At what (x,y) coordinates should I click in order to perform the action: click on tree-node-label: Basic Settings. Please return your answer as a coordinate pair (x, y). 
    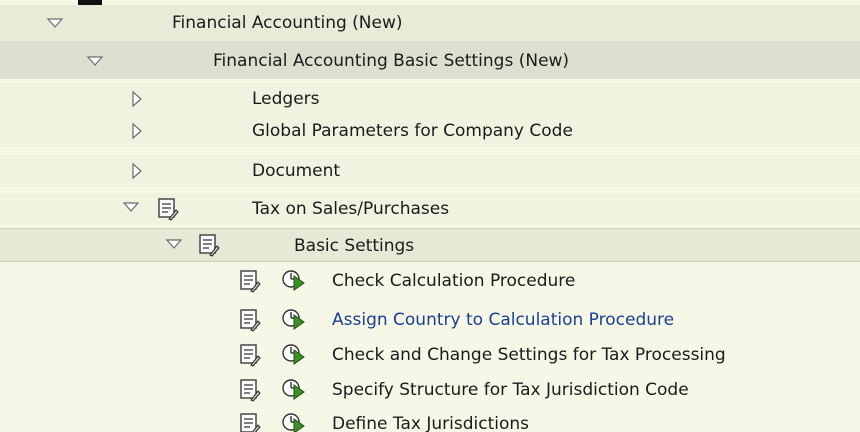
    Looking at the image, I should click on (354, 246).